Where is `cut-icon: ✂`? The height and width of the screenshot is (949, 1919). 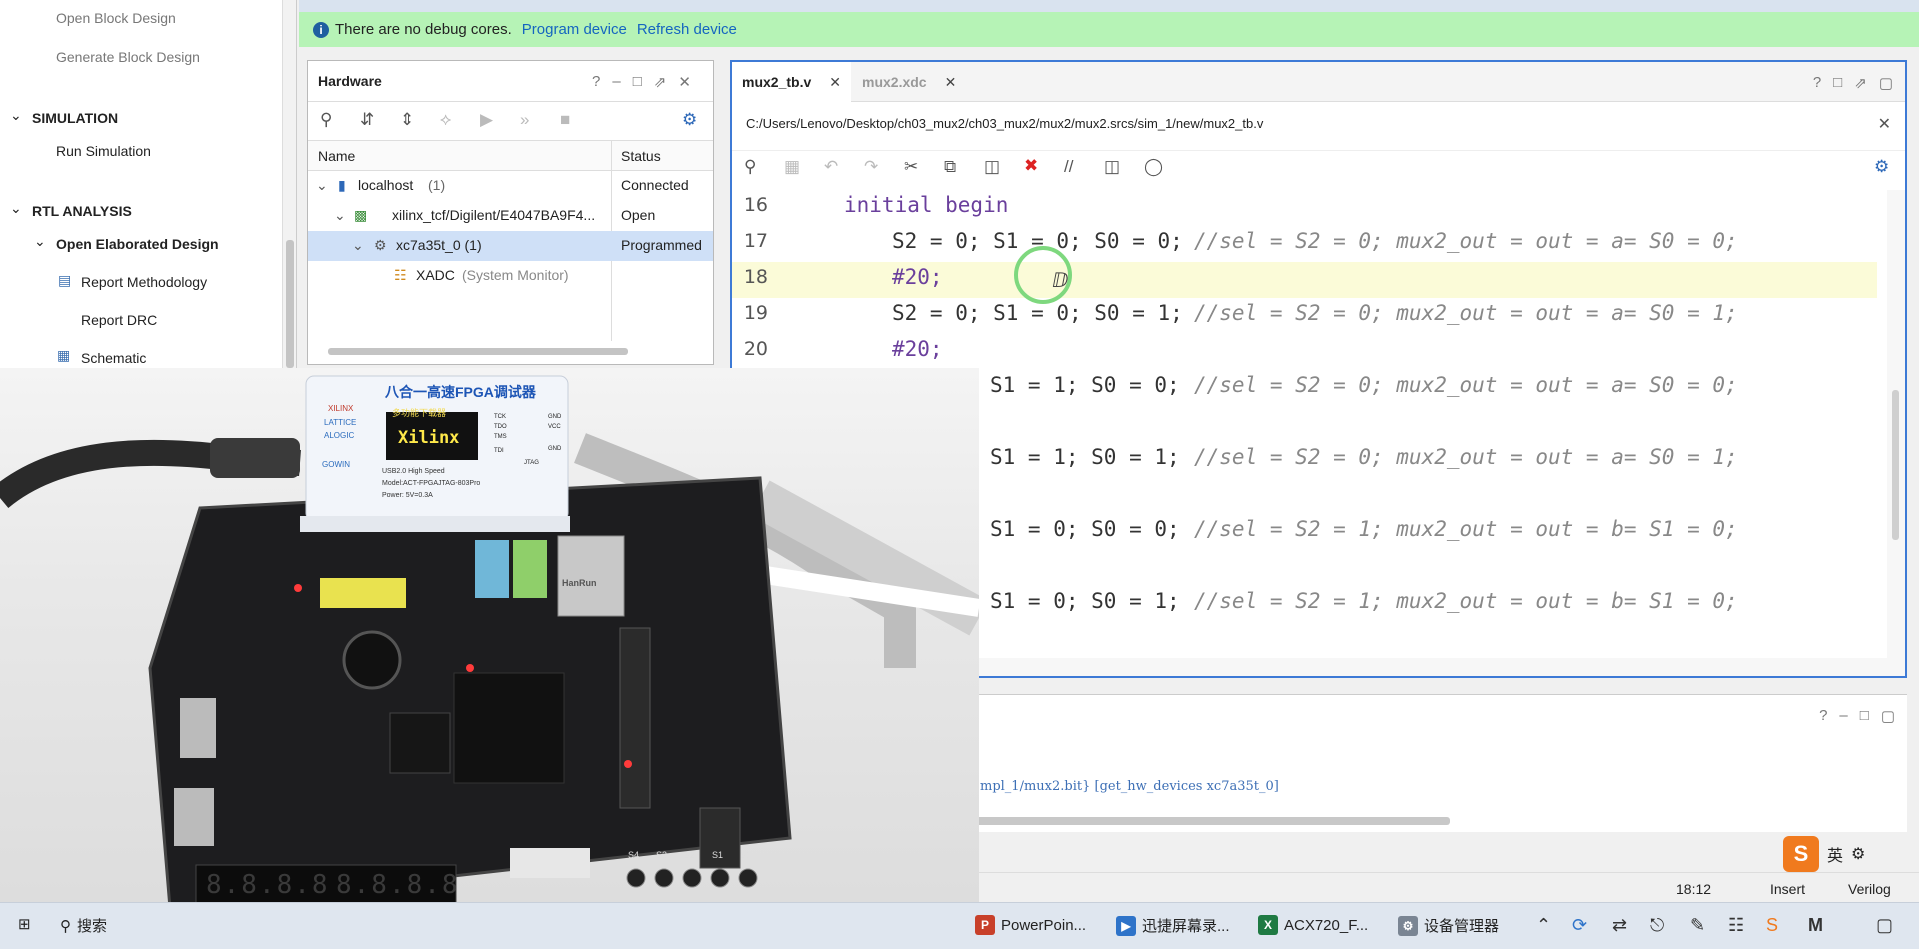
cut-icon: ✂ is located at coordinates (911, 167).